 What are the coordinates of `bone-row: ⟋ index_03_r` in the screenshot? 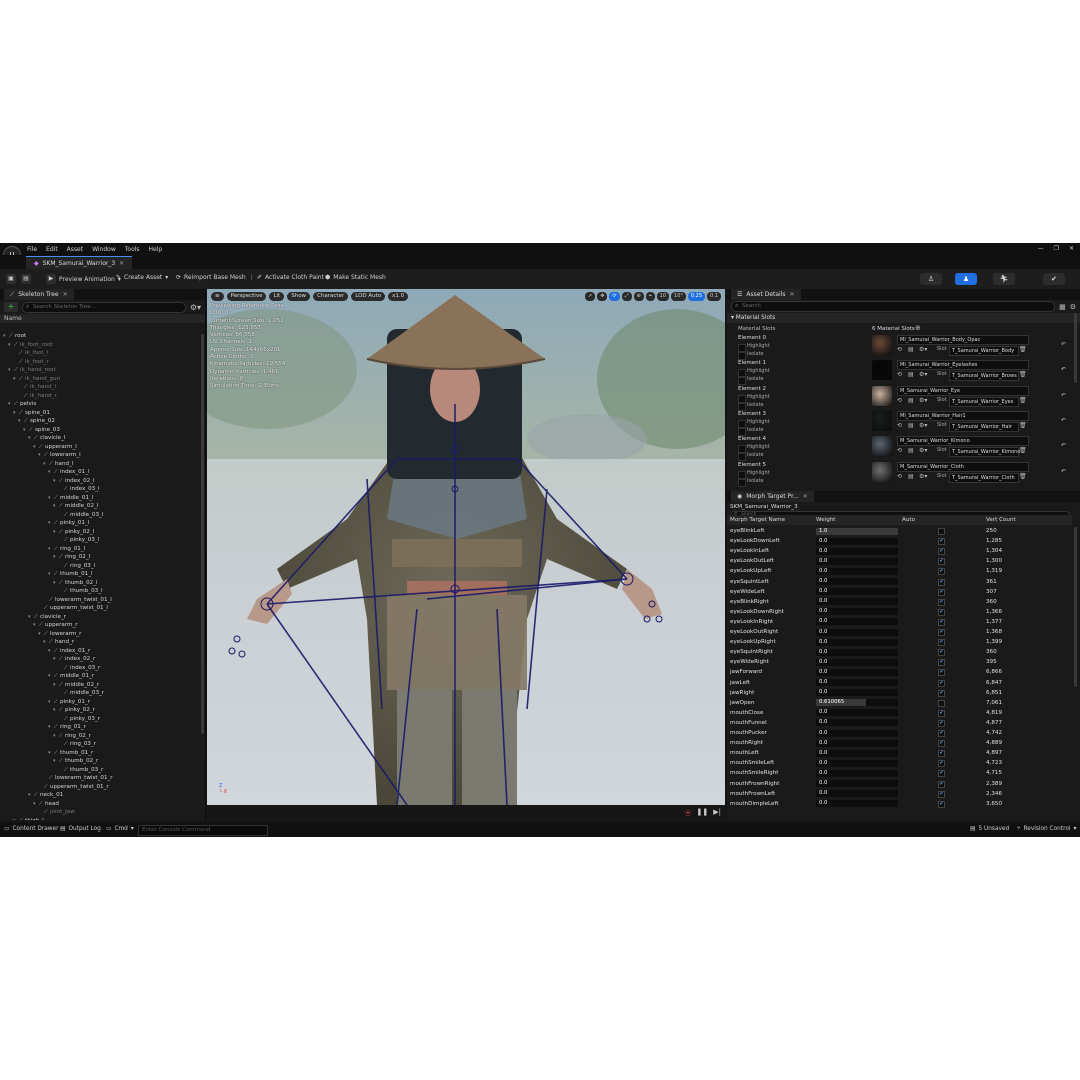 It's located at (100, 668).